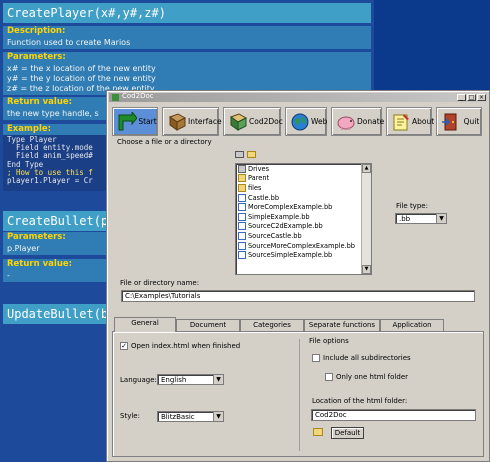 This screenshot has height=462, width=490. What do you see at coordinates (115, 97) in the screenshot?
I see `app-icon` at bounding box center [115, 97].